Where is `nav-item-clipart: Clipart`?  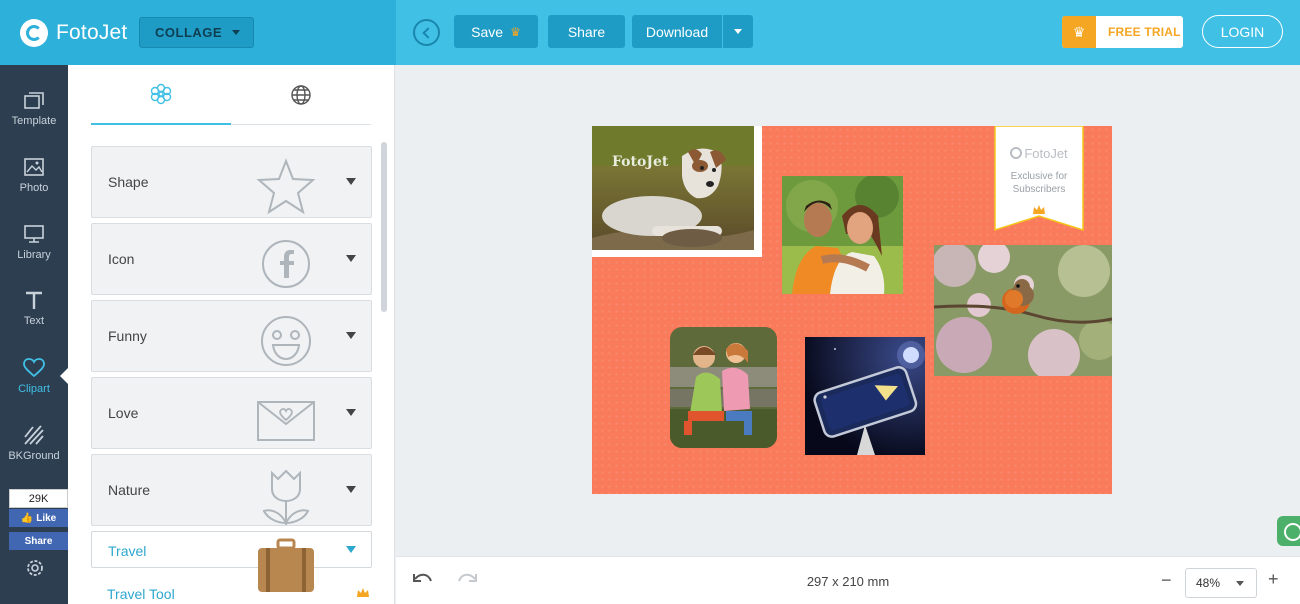
nav-item-clipart: Clipart is located at coordinates (34, 387).